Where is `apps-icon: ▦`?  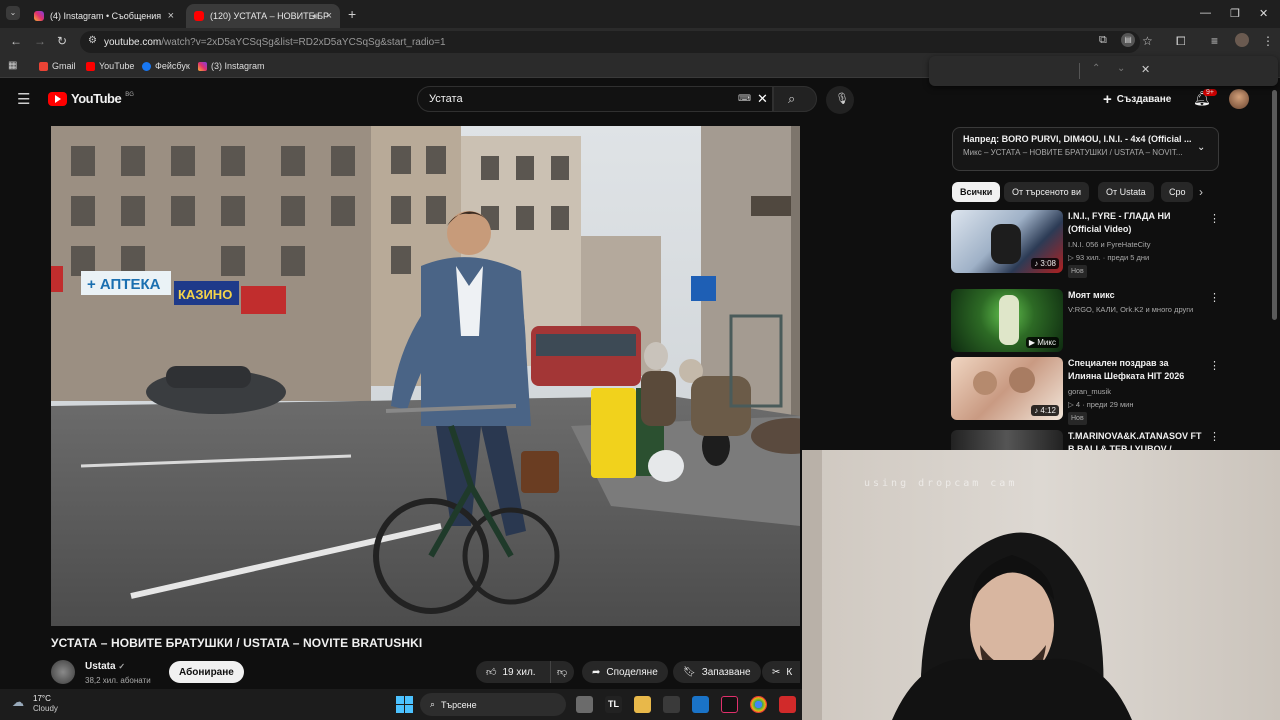
apps-icon: ▦ is located at coordinates (12, 65).